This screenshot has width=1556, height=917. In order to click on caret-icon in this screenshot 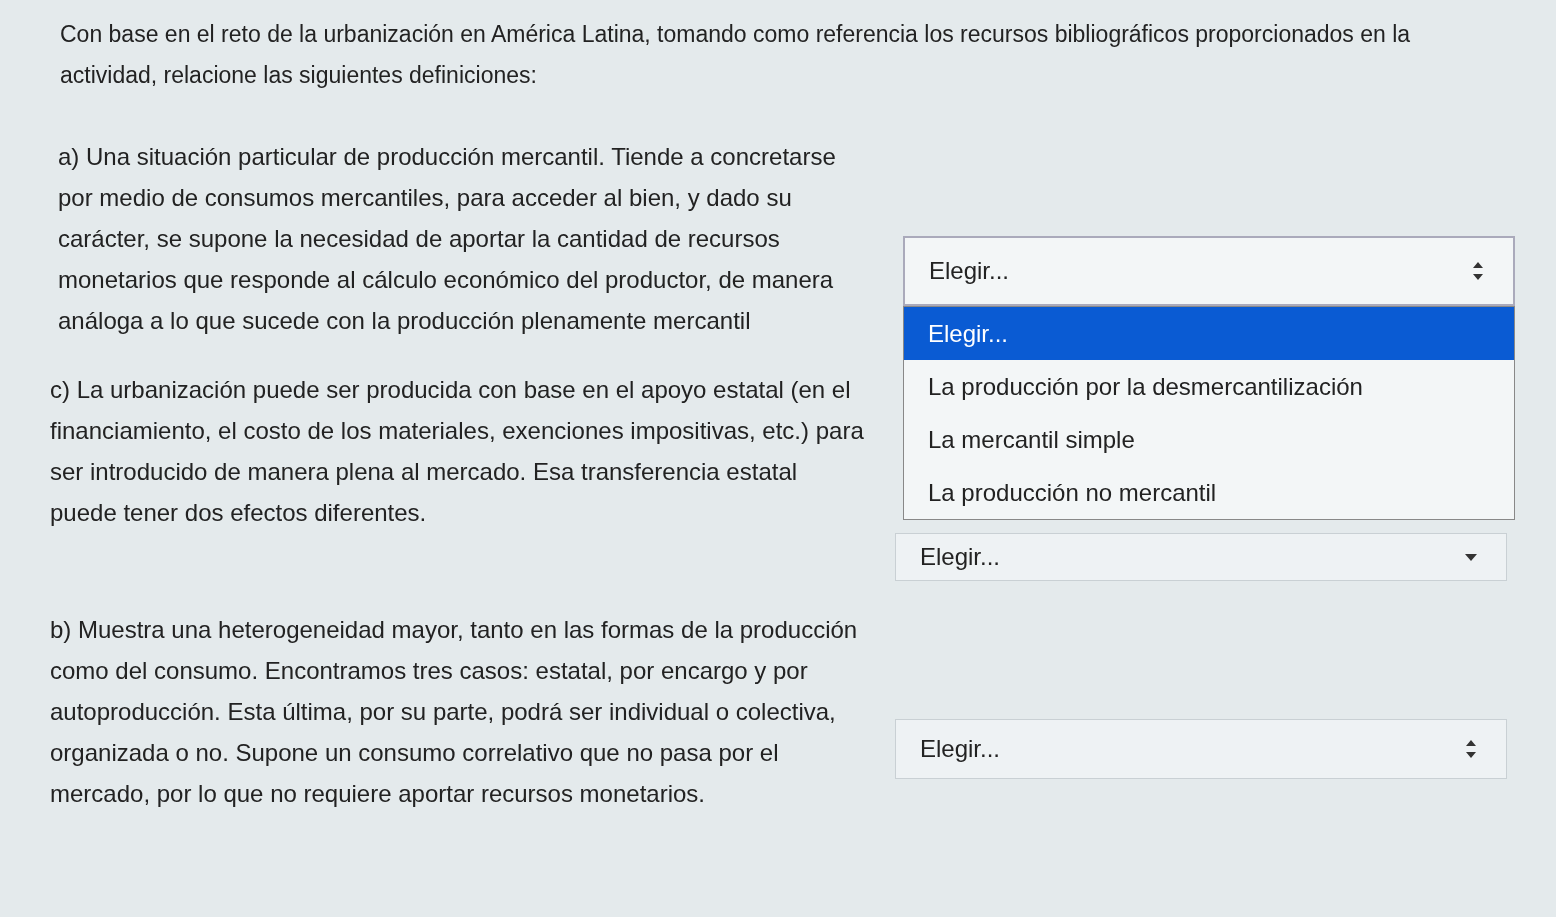, I will do `click(1471, 557)`.